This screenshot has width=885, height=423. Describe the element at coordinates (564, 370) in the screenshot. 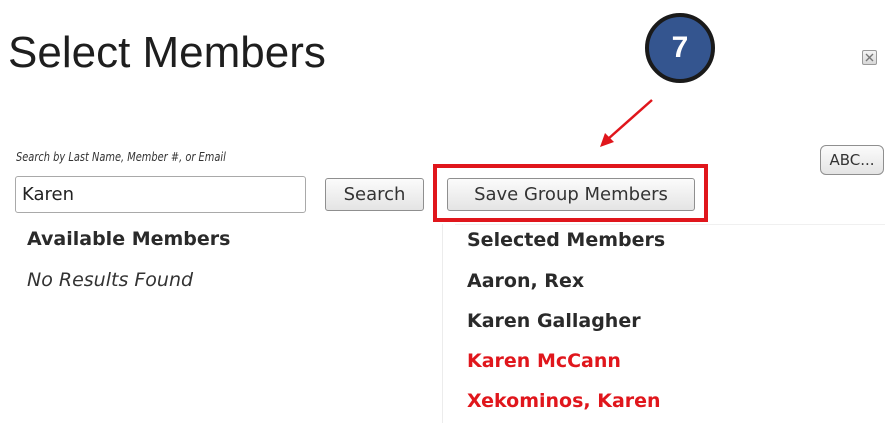

I see `list-item: Karen McCann` at that location.